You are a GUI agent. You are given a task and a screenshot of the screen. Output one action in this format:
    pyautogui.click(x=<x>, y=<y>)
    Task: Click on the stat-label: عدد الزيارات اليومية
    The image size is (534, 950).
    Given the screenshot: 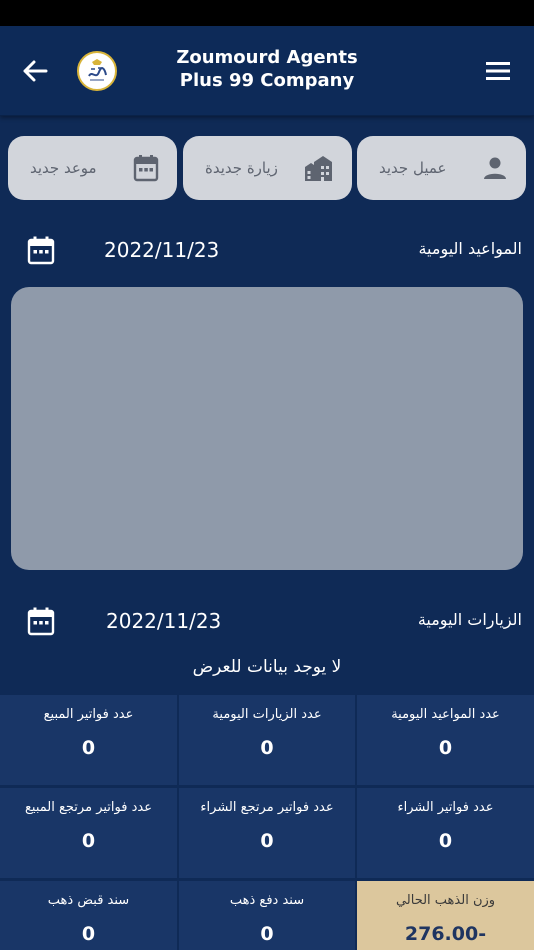 What is the action you would take?
    pyautogui.click(x=267, y=714)
    